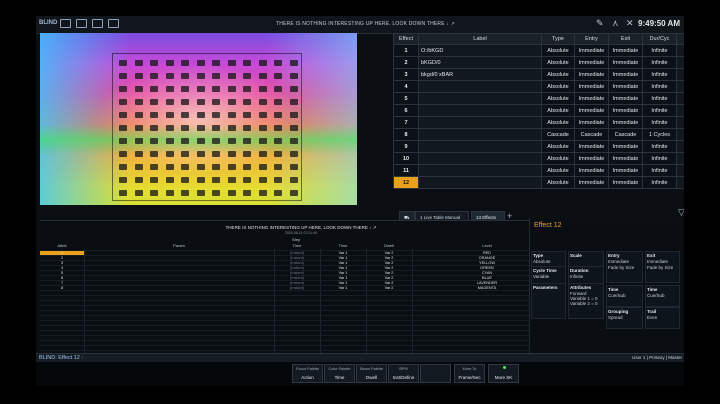 The height and width of the screenshot is (404, 720). Describe the element at coordinates (591, 134) in the screenshot. I see `effect-entry-cell: Cascade` at that location.